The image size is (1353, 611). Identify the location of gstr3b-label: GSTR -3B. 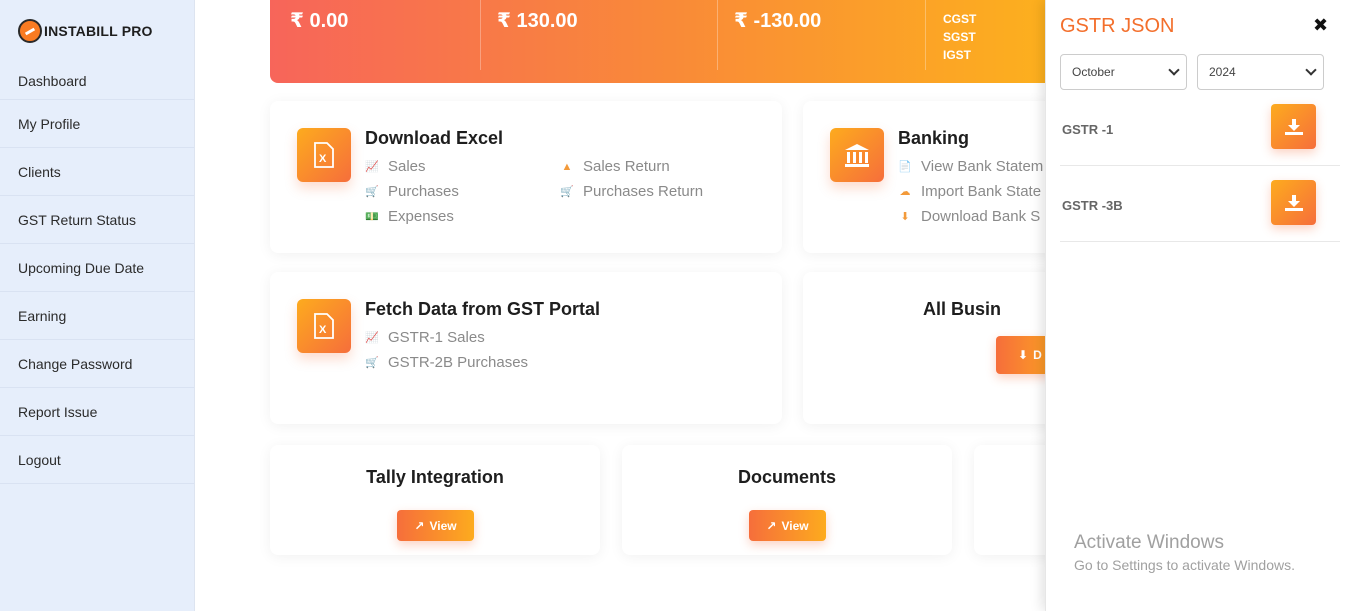
(1092, 205).